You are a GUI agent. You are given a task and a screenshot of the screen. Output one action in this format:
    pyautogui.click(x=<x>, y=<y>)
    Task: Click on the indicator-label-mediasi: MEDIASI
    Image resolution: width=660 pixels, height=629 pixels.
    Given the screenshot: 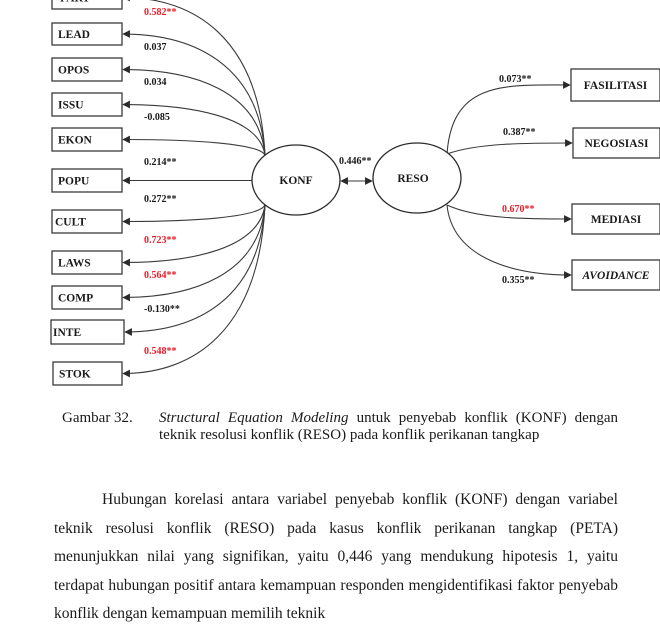 What is the action you would take?
    pyautogui.click(x=616, y=220)
    